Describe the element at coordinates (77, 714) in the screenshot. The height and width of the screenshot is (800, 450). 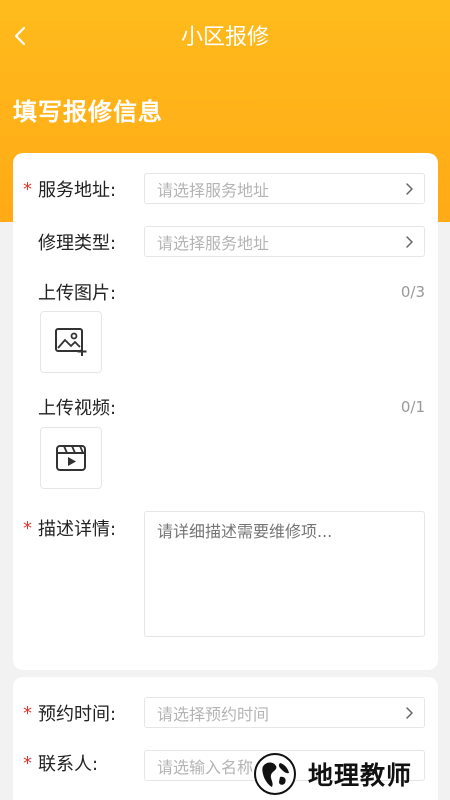
I see `appointment-label: 预约时间:` at that location.